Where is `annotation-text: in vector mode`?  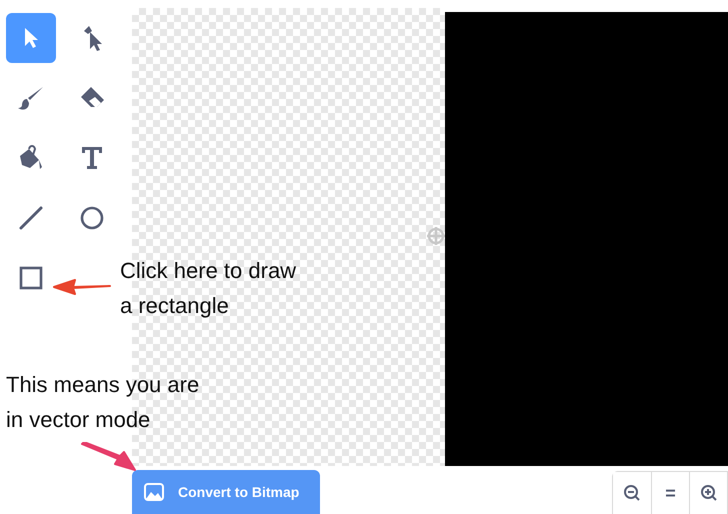 annotation-text: in vector mode is located at coordinates (79, 420).